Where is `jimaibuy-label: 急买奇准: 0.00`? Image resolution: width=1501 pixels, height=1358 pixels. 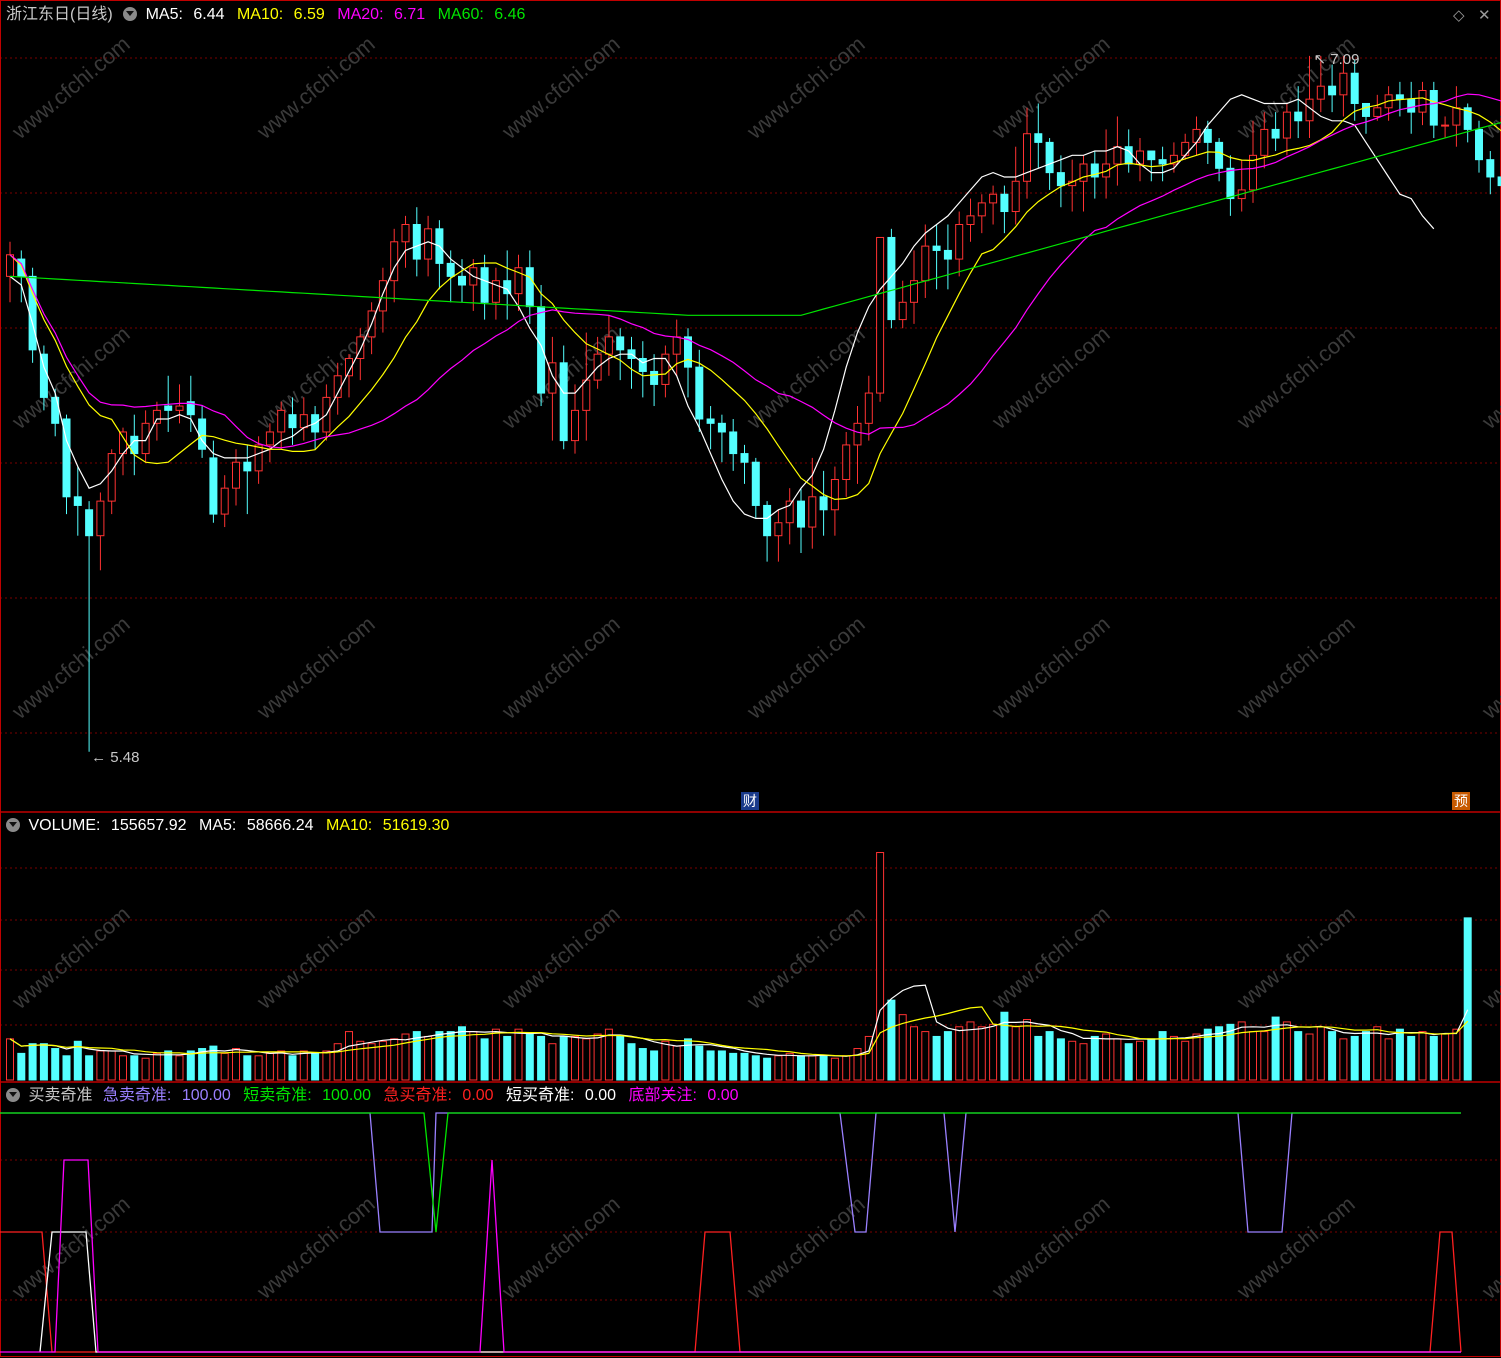 jimaibuy-label: 急买奇准: 0.00 is located at coordinates (438, 1095).